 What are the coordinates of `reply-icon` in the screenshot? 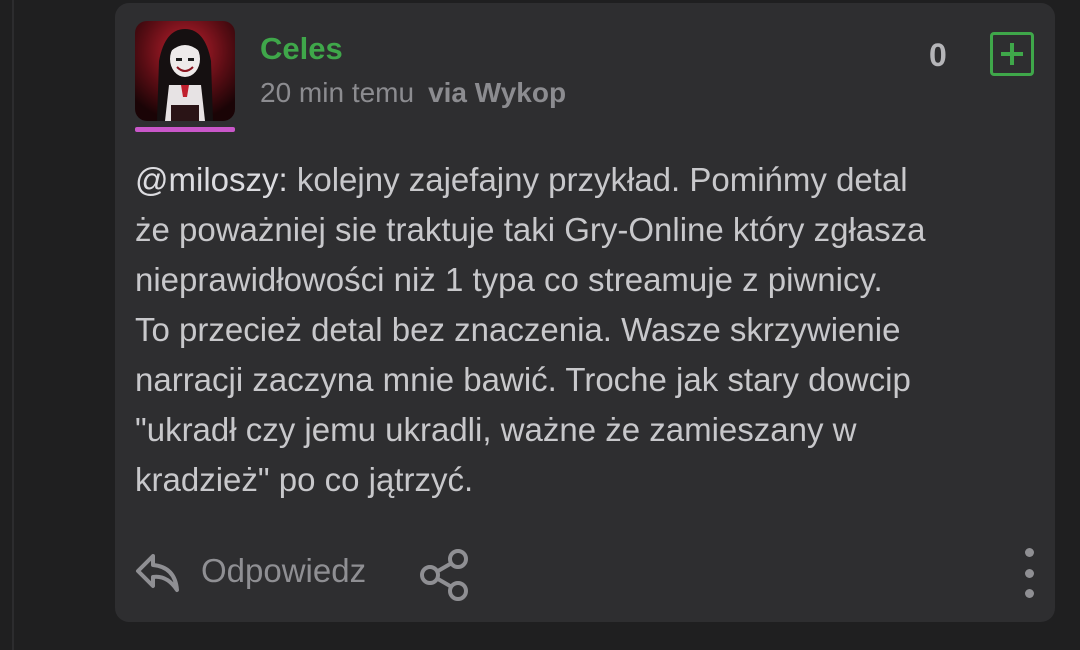 It's located at (158, 571).